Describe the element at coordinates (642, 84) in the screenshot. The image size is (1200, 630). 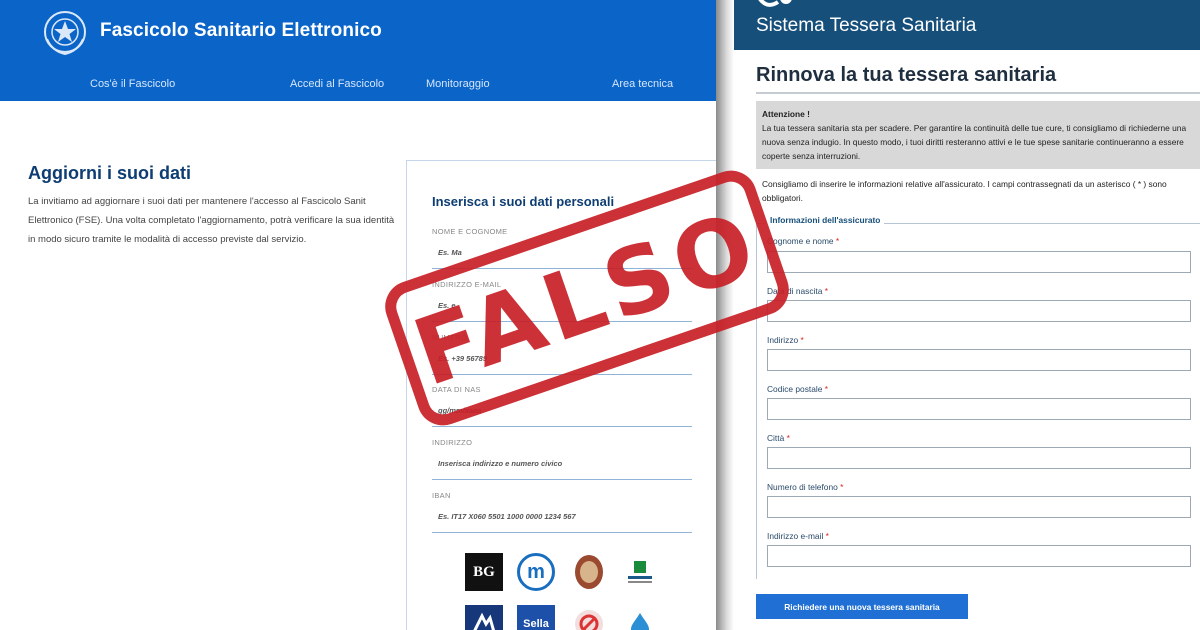
I see `nav-area-tecnica: Area tecnica` at that location.